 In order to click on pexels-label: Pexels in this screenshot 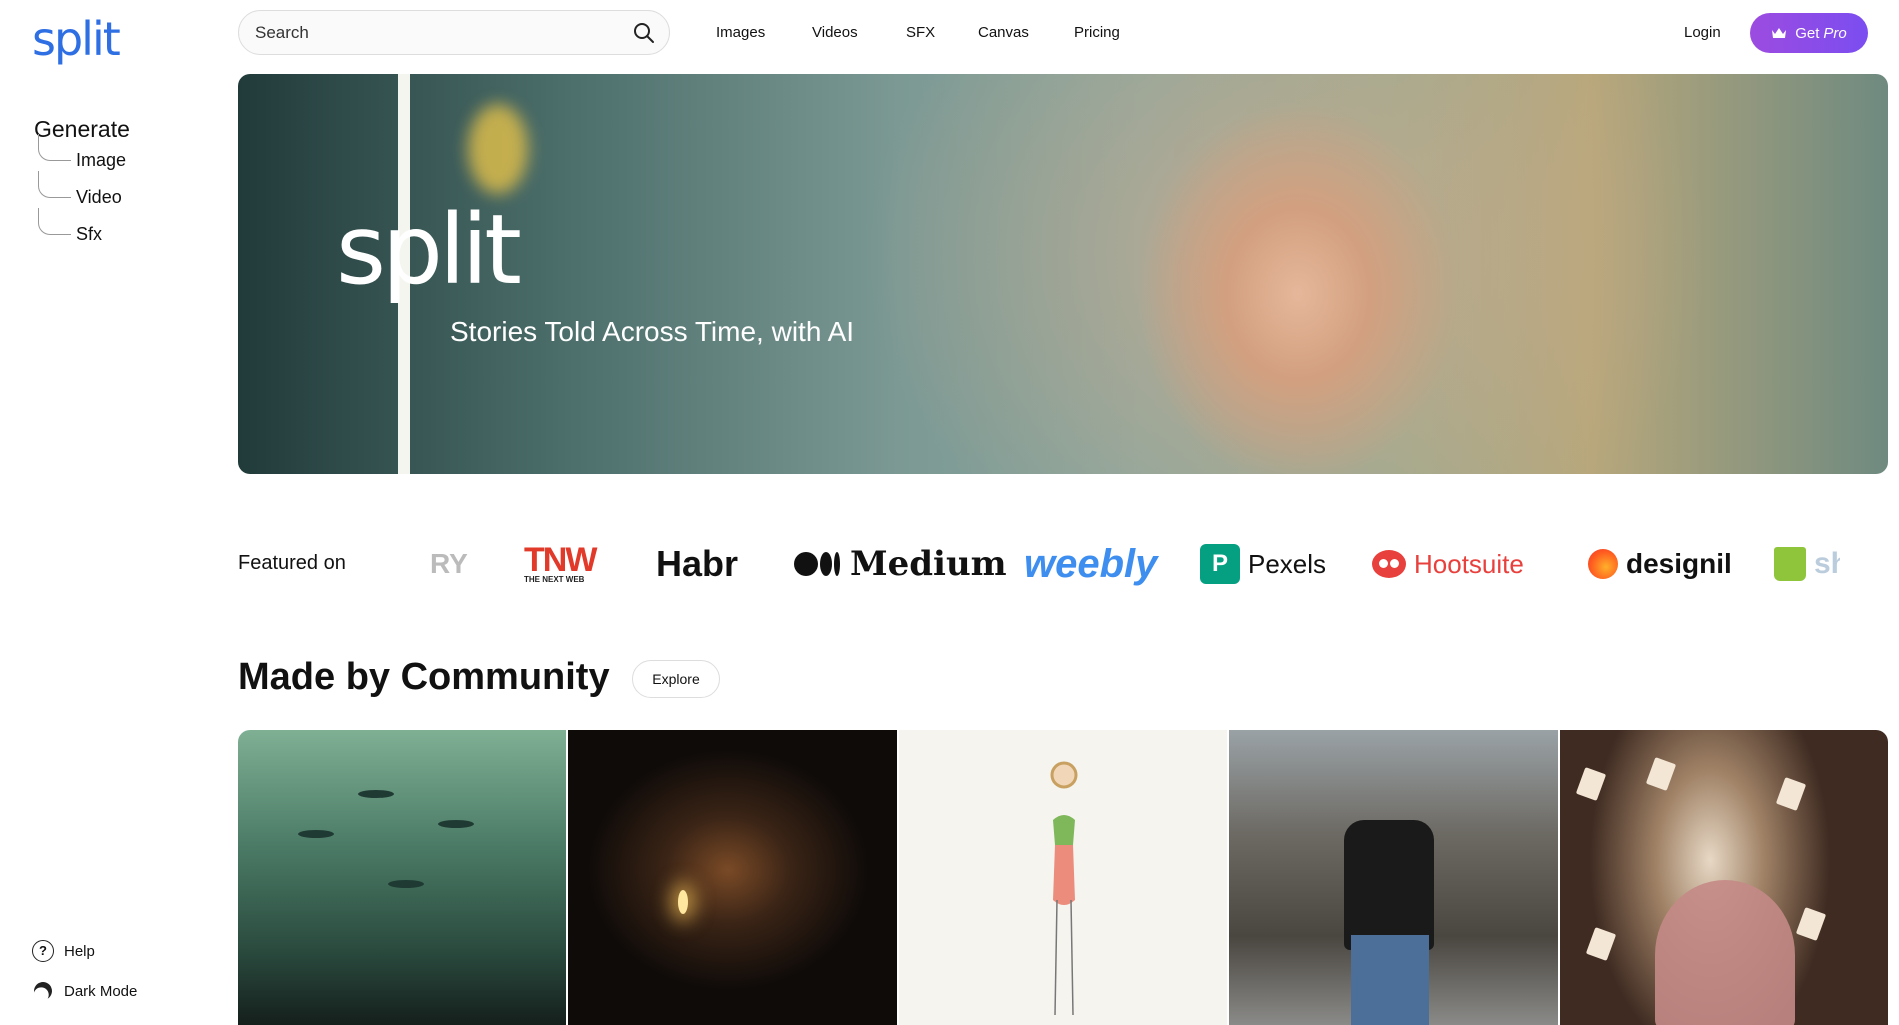, I will do `click(1287, 563)`.